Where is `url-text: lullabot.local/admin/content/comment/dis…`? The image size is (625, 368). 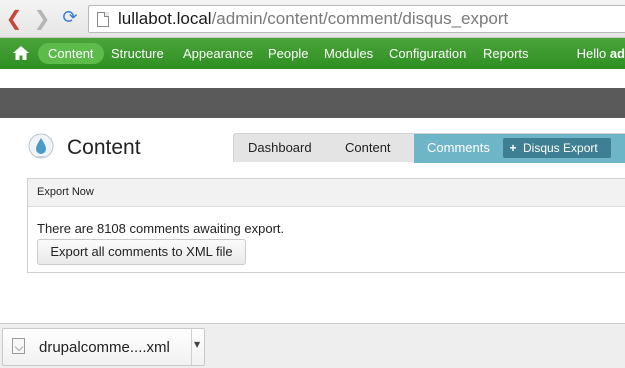
url-text: lullabot.local/admin/content/comment/dis… is located at coordinates (313, 19).